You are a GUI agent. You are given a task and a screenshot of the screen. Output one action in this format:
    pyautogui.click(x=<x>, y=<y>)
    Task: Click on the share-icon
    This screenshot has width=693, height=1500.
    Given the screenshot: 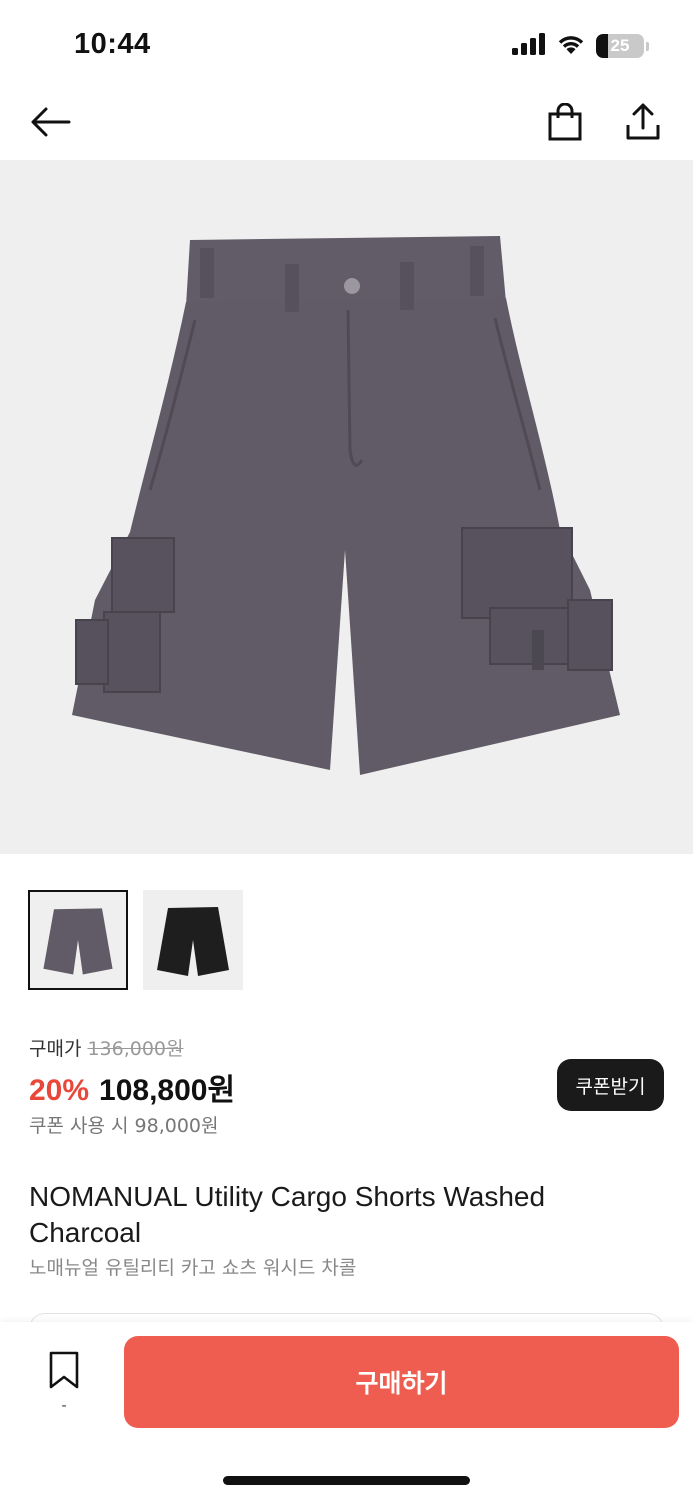 What is the action you would take?
    pyautogui.click(x=643, y=124)
    